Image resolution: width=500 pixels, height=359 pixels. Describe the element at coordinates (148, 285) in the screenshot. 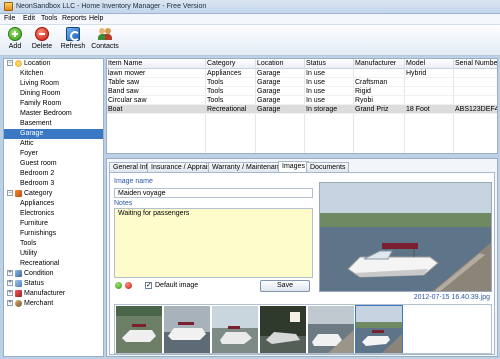

I see `default-image-checkbox: ✓` at that location.